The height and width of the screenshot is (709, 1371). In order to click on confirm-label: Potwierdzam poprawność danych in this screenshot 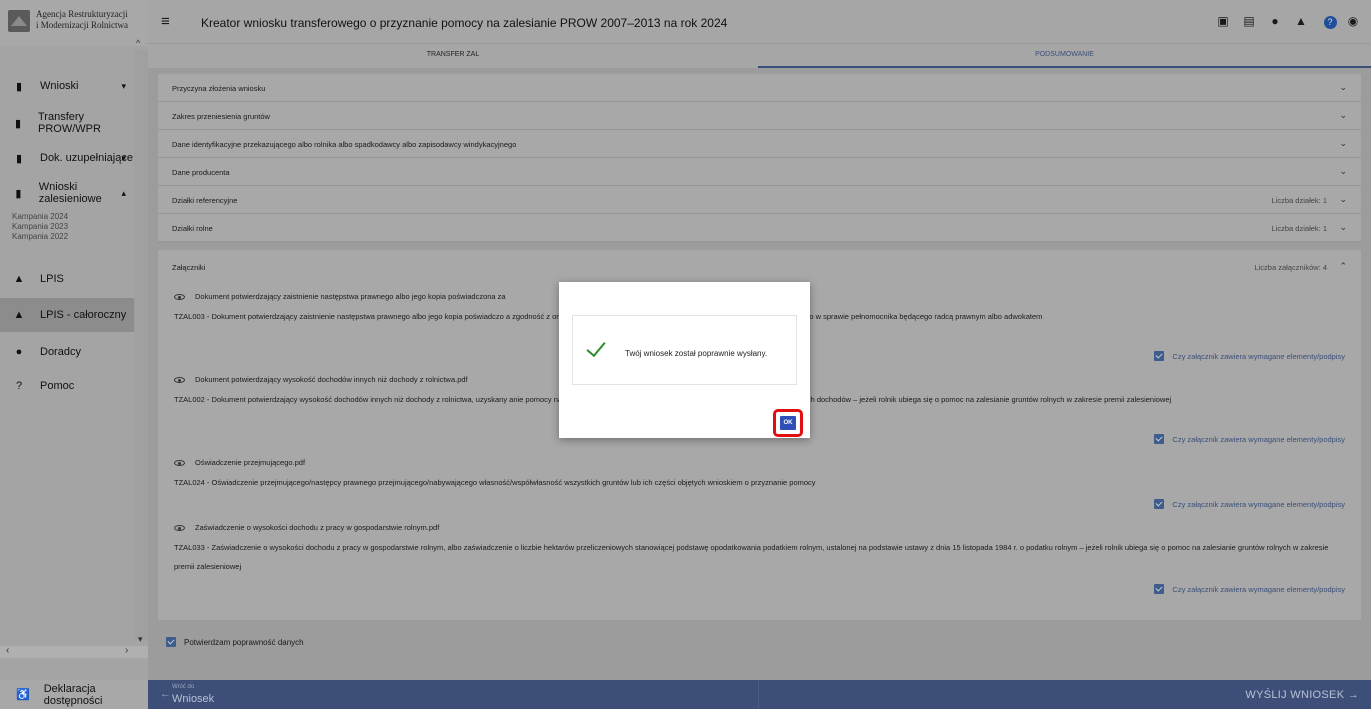, I will do `click(244, 642)`.